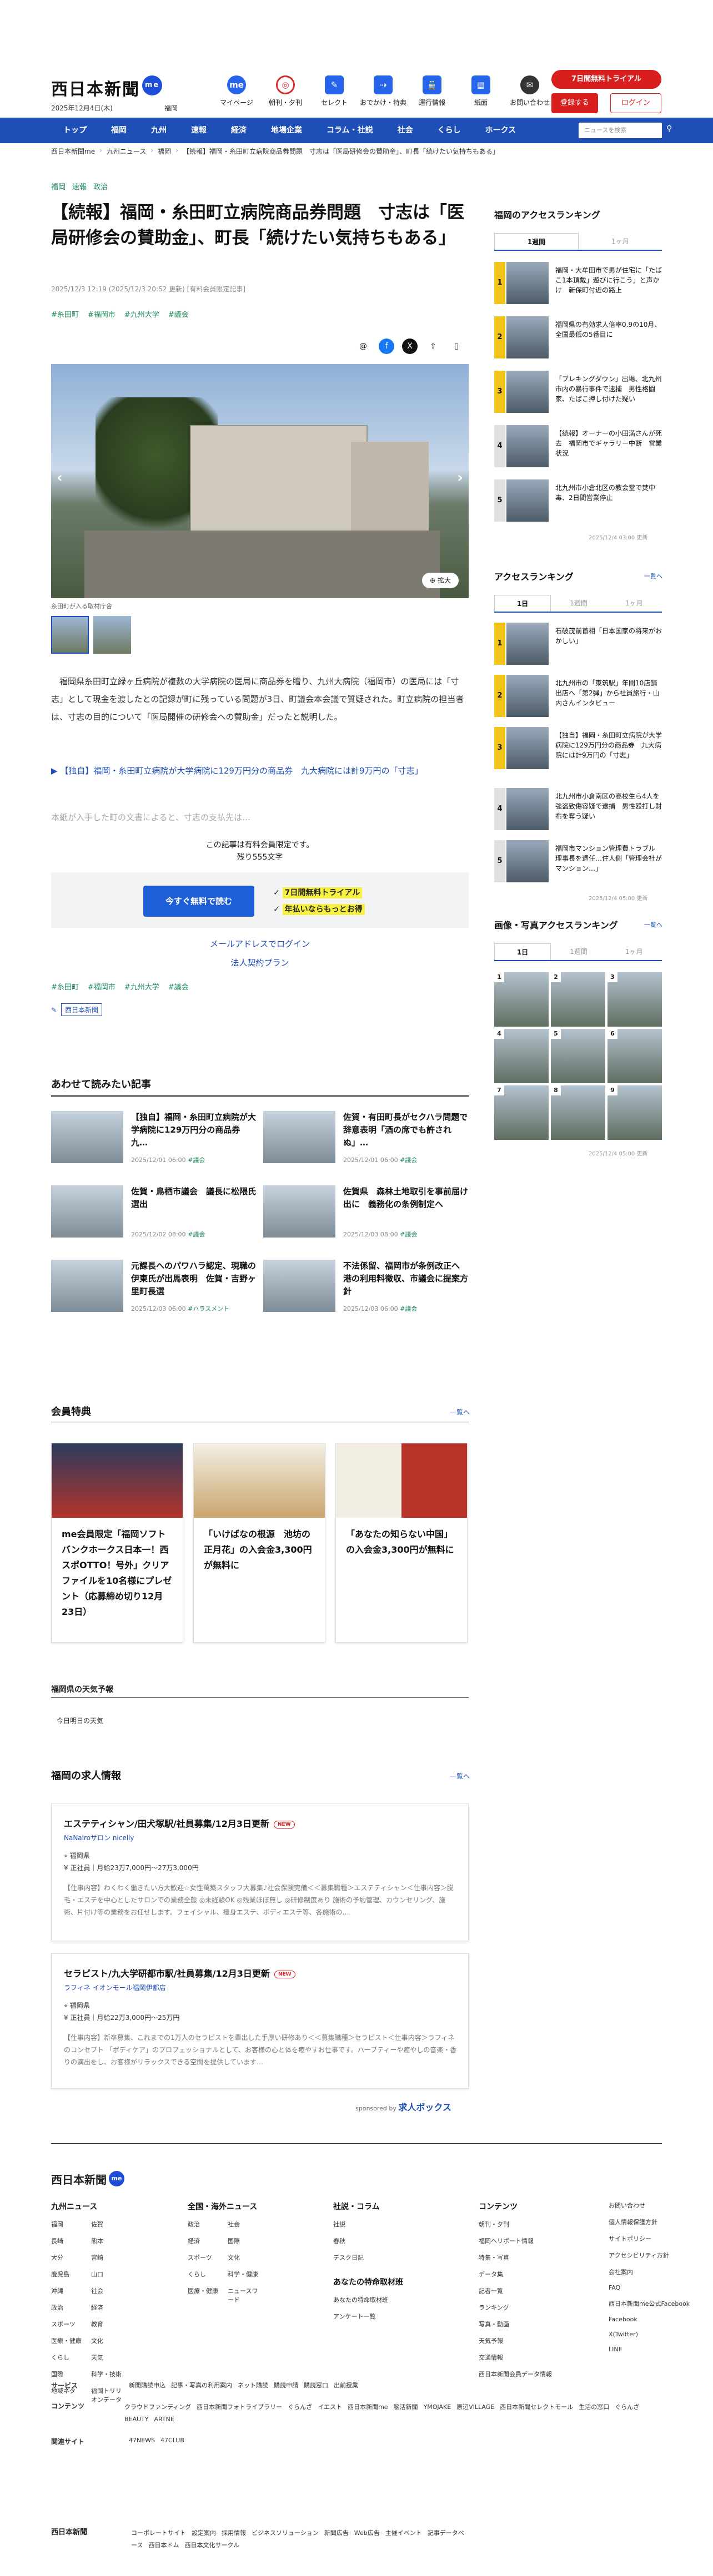 The width and height of the screenshot is (713, 2576). What do you see at coordinates (245, 2295) in the screenshot?
I see `footer-link: ニュースワード` at bounding box center [245, 2295].